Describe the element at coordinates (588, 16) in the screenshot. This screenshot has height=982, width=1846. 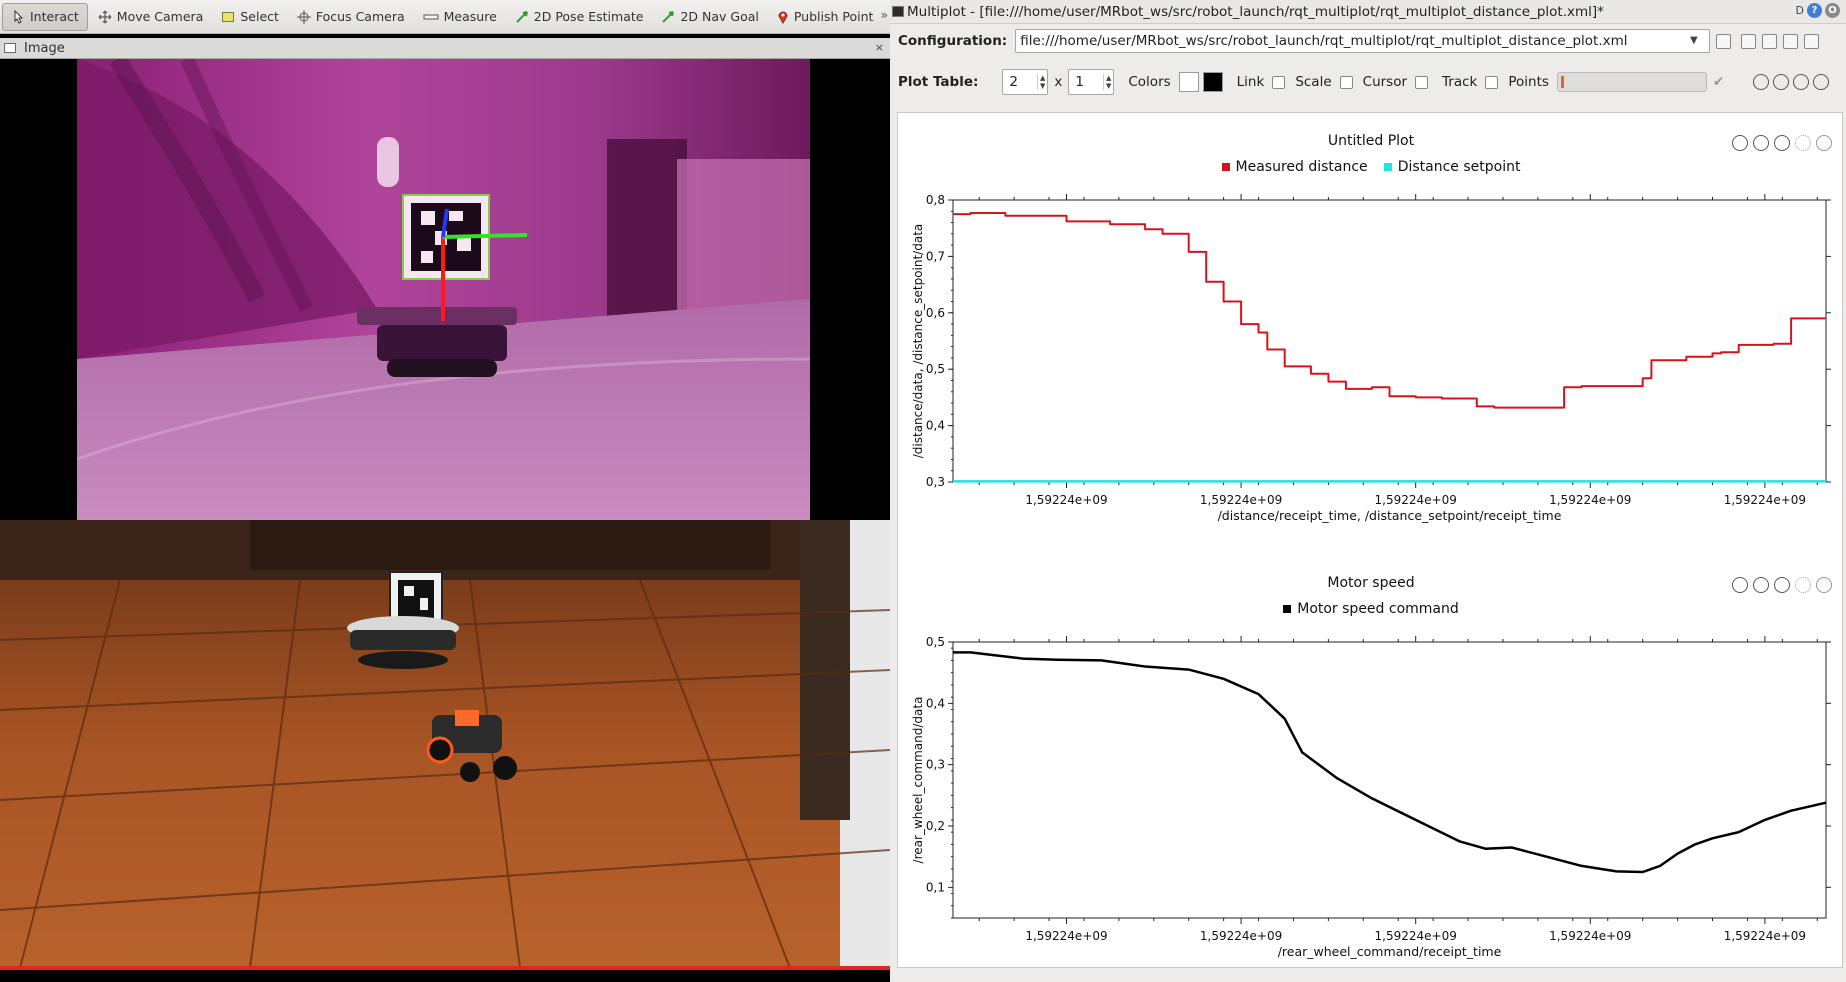
I see `tool-label: 2D Pose Estimate` at that location.